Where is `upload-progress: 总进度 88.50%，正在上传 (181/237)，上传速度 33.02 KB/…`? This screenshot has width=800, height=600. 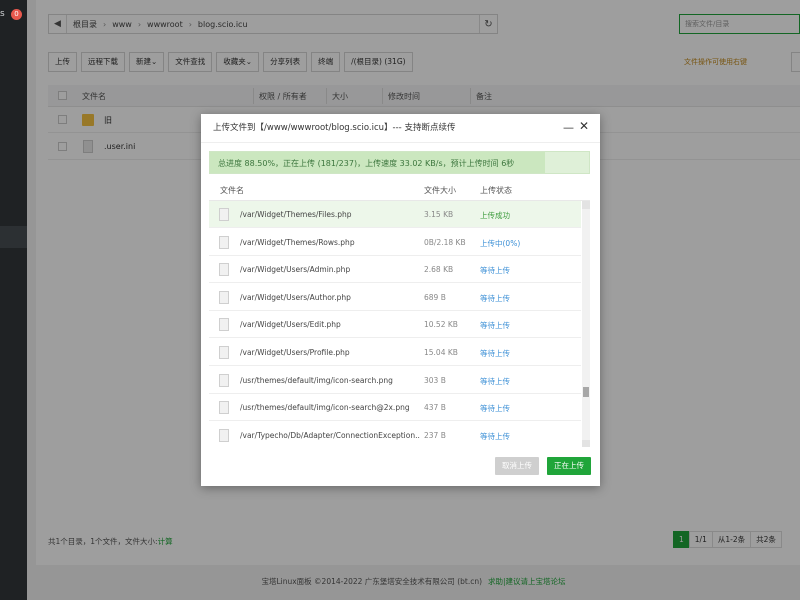 upload-progress: 总进度 88.50%，正在上传 (181/237)，上传速度 33.02 KB/… is located at coordinates (399, 162).